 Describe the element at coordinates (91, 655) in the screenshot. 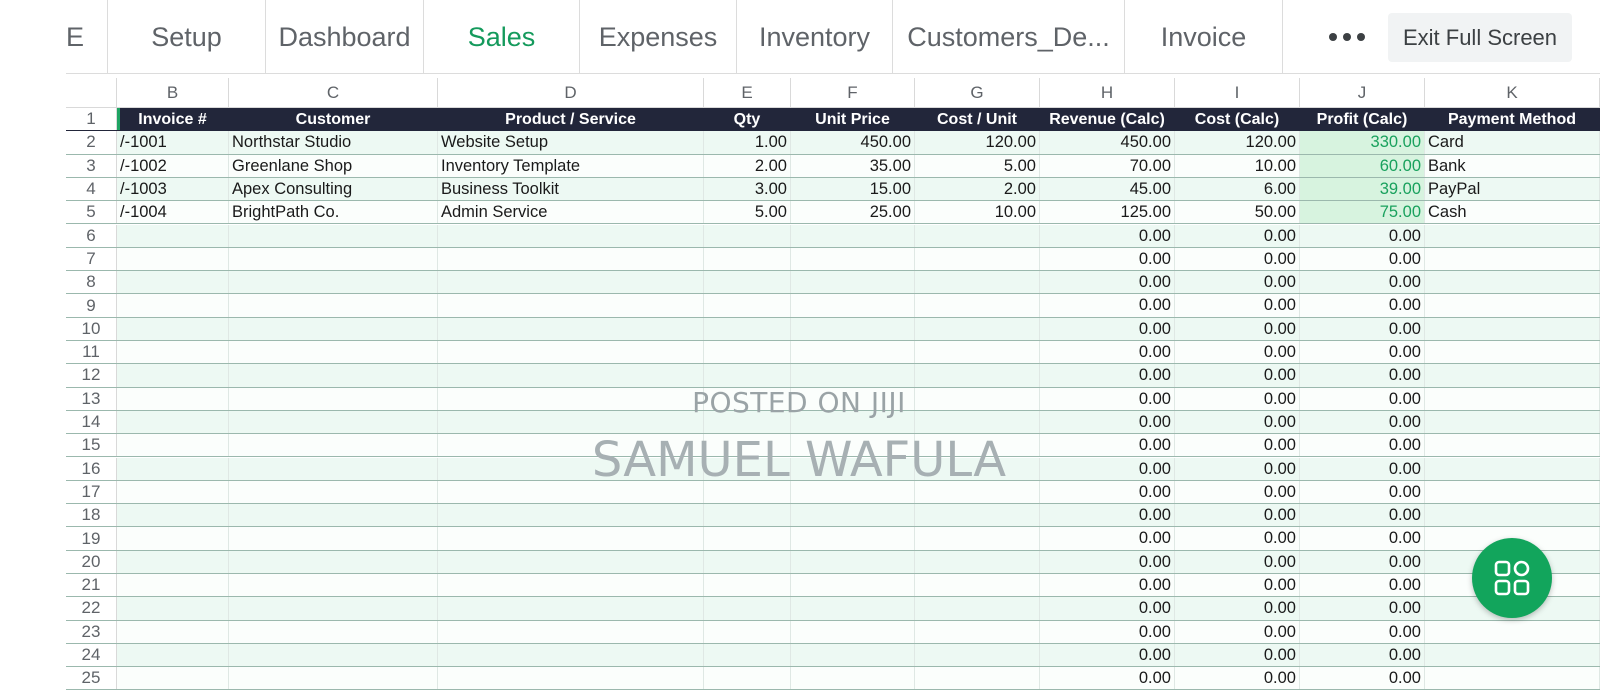

I see `row-number: 24` at that location.